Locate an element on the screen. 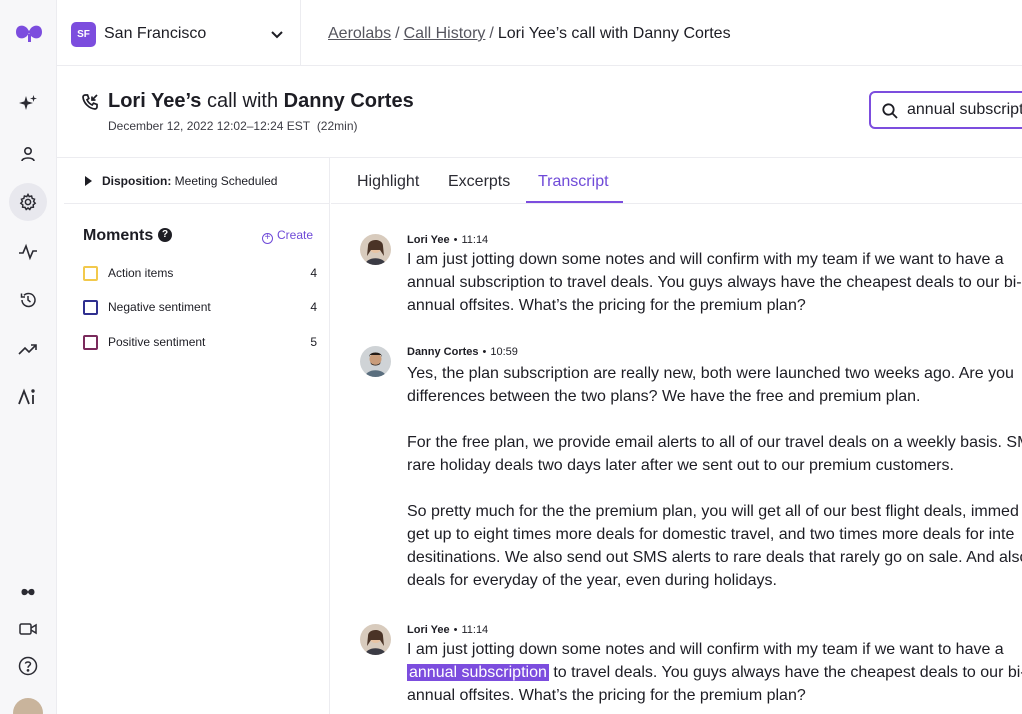  sparkle-icon is located at coordinates (28, 104).